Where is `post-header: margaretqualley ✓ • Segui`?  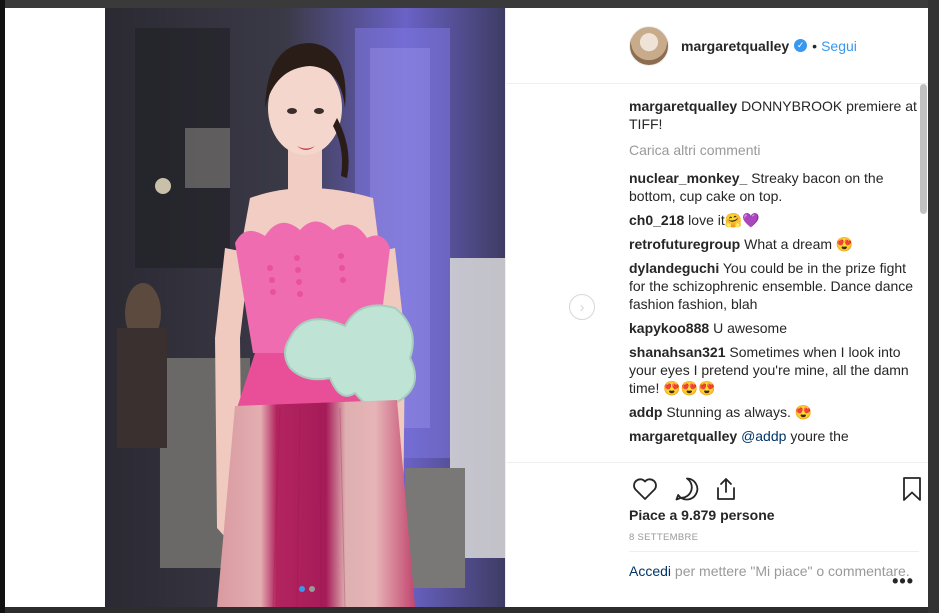
post-header: margaretqualley ✓ • Segui is located at coordinates (717, 46).